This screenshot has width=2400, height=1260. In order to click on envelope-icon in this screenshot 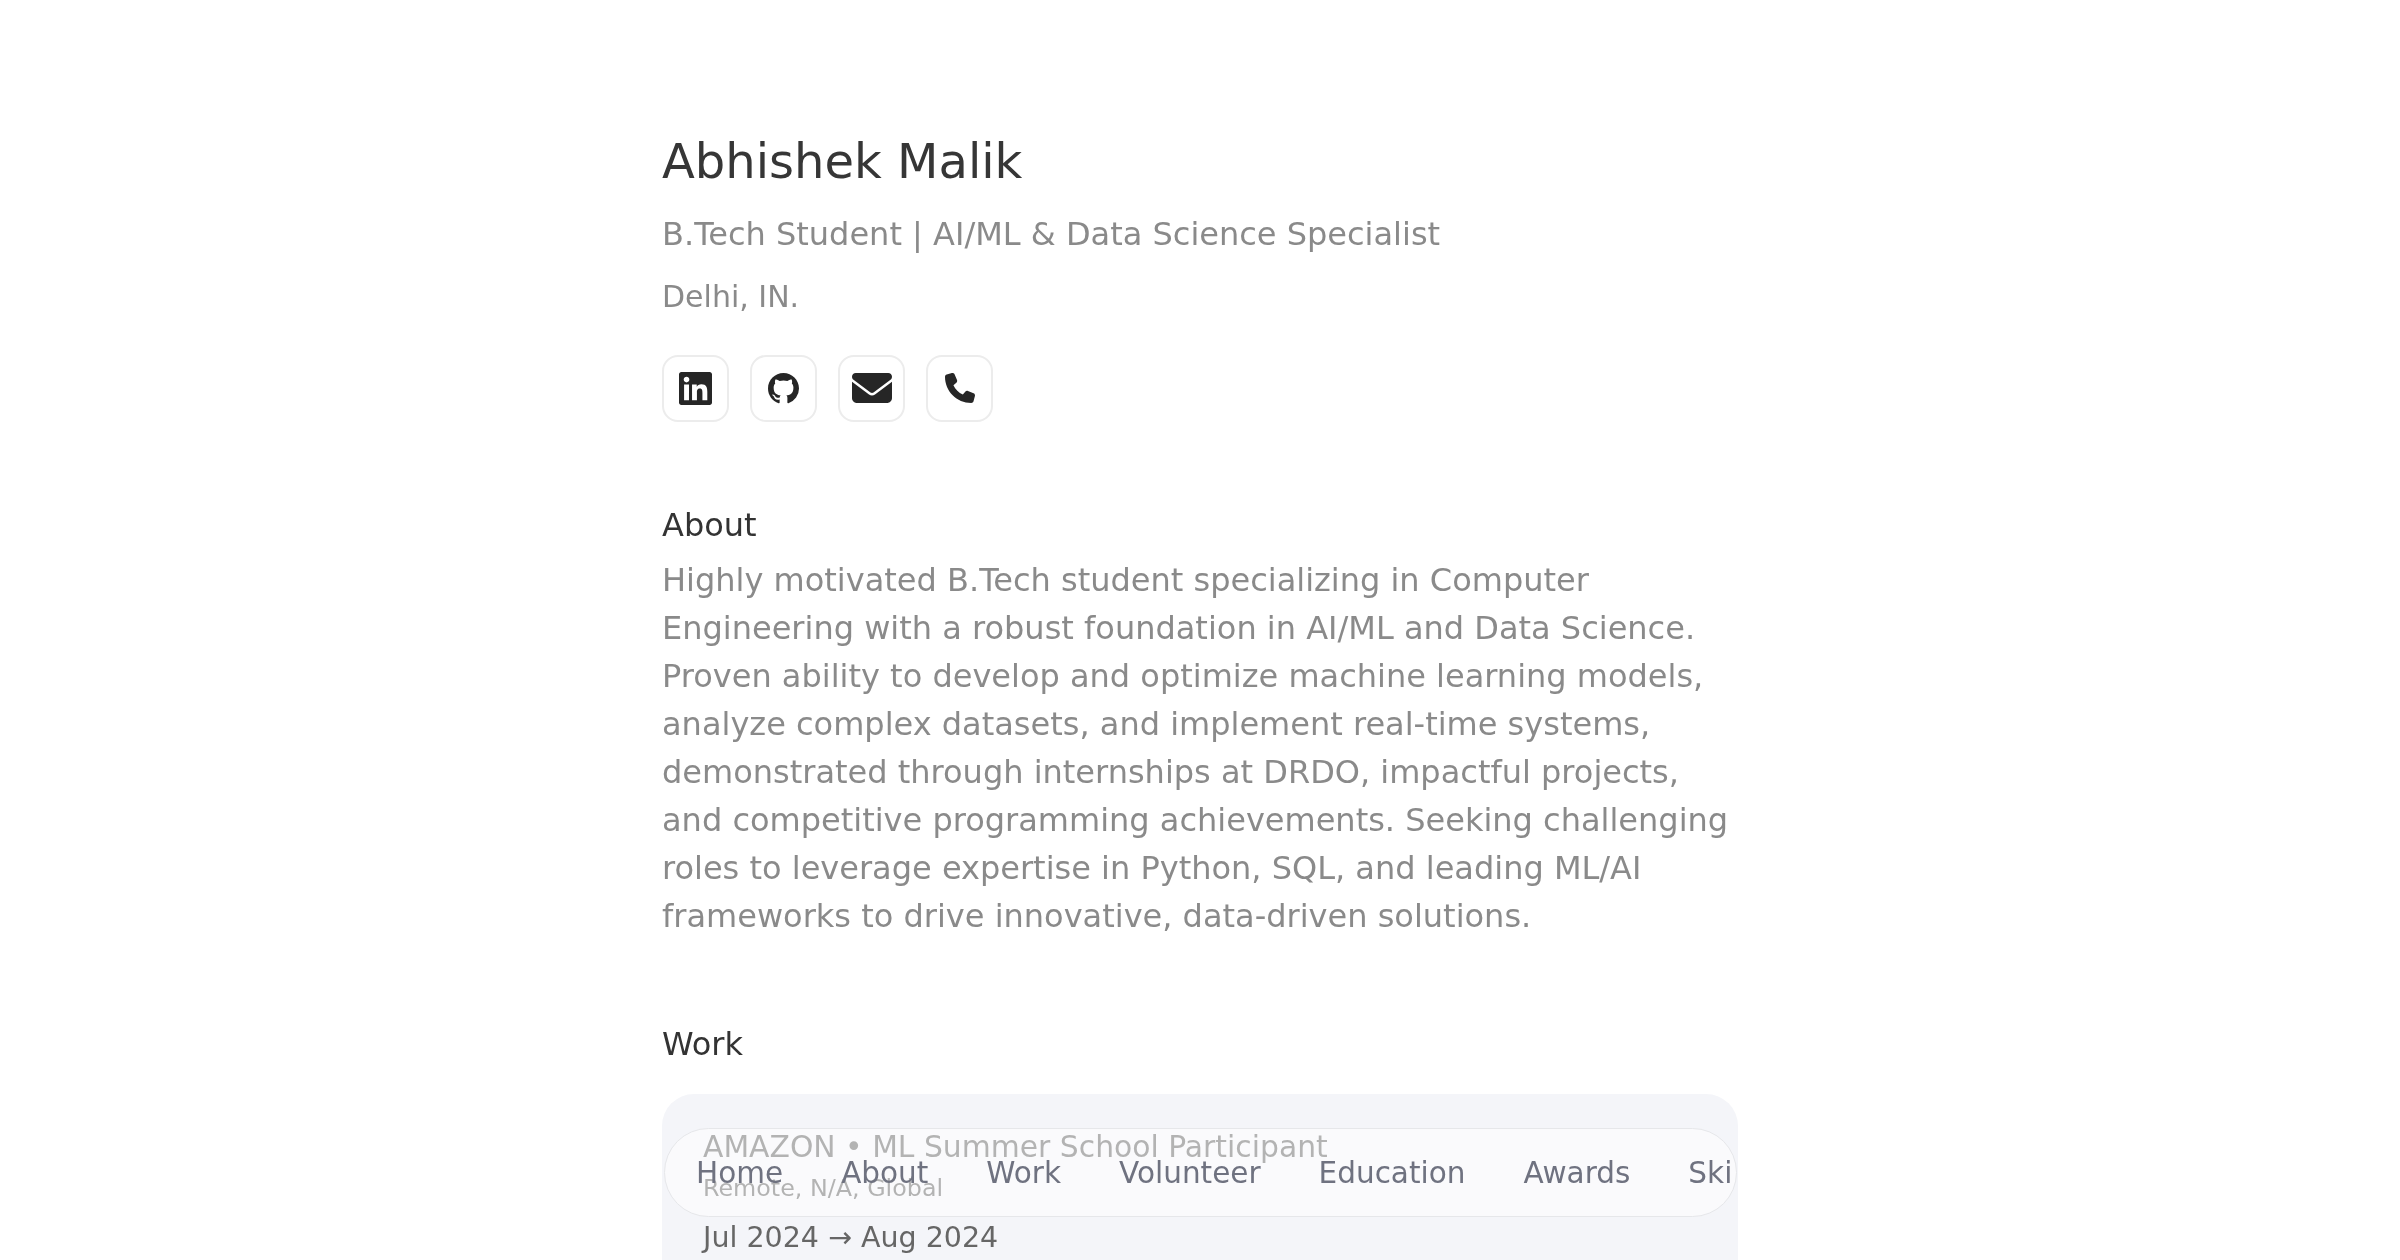, I will do `click(871, 388)`.